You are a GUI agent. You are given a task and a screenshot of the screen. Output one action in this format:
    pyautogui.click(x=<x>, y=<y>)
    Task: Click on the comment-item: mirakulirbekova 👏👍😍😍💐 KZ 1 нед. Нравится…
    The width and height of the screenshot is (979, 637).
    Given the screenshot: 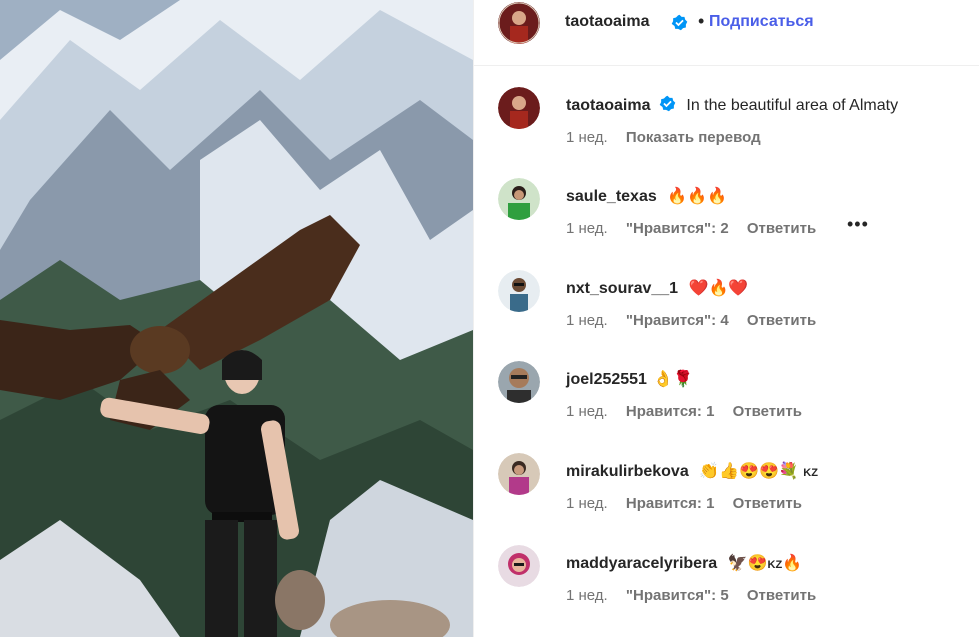 What is the action you would take?
    pyautogui.click(x=726, y=493)
    